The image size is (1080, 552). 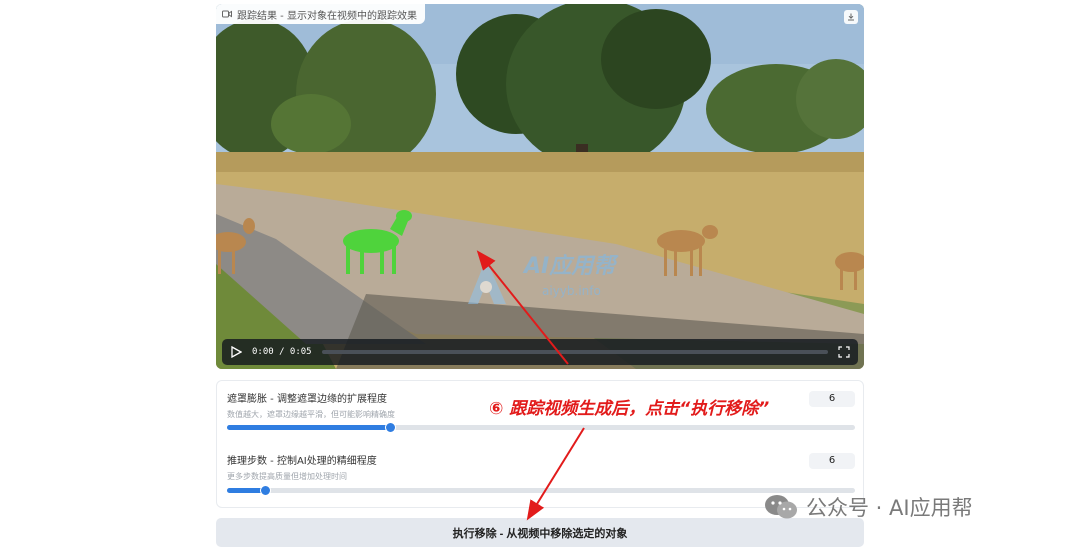 What do you see at coordinates (282, 352) in the screenshot?
I see `video-time: 0:00 / 0:05` at bounding box center [282, 352].